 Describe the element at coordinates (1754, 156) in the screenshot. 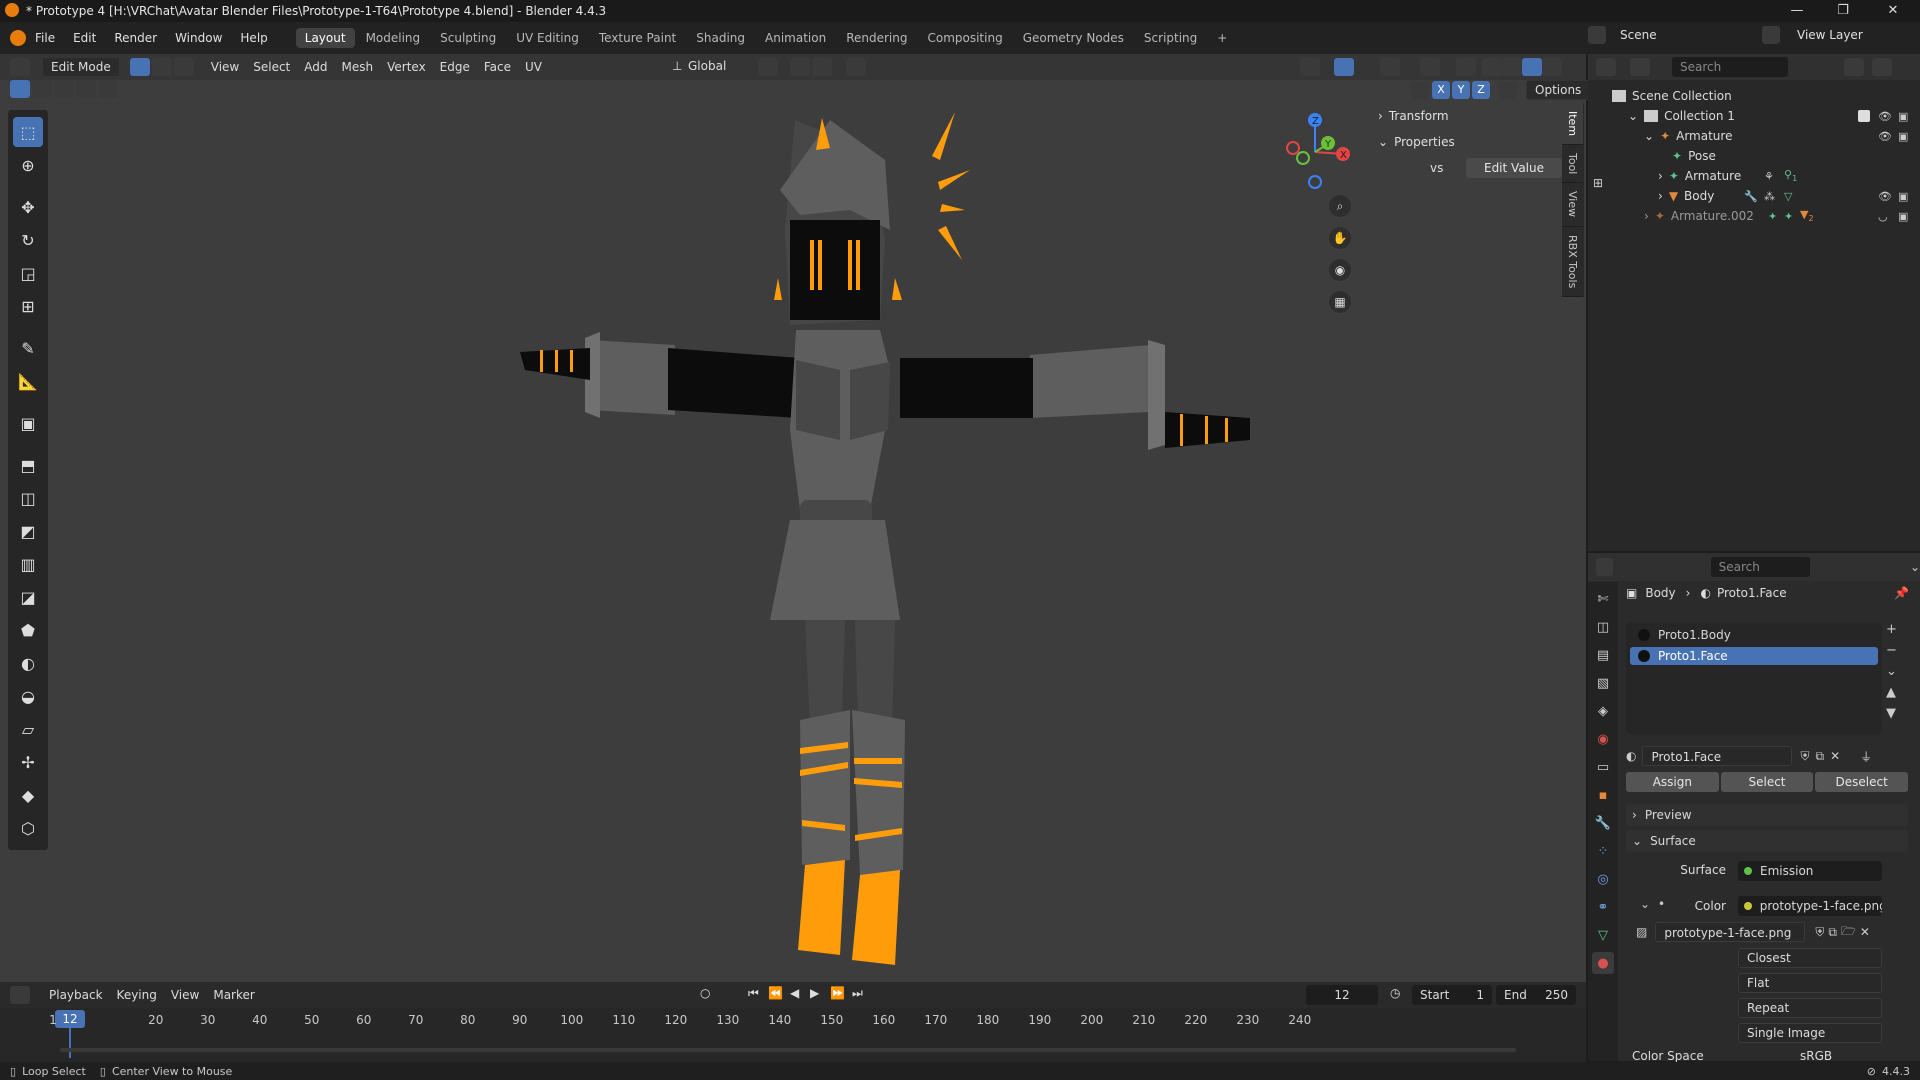

I see `outliner-row-pose: ✦ Pose` at that location.